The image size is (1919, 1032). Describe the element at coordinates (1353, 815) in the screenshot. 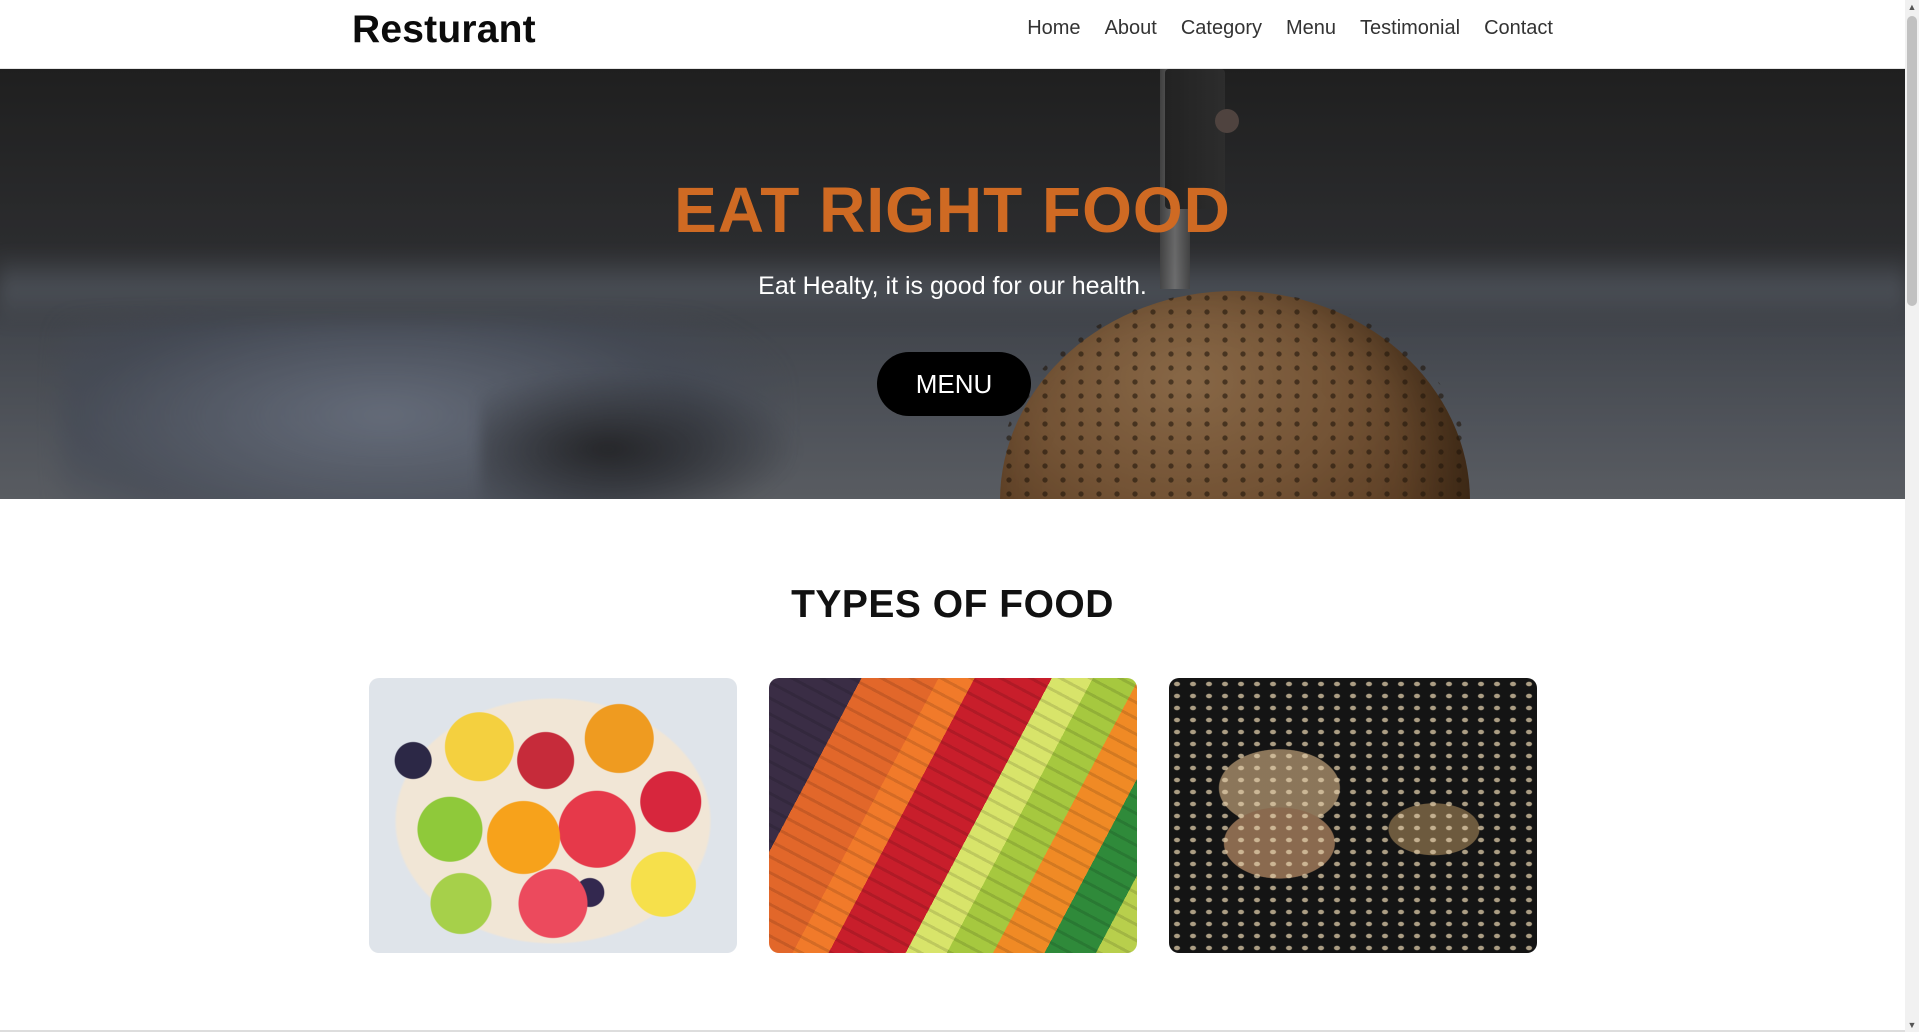

I see `food-card-grains-image` at that location.